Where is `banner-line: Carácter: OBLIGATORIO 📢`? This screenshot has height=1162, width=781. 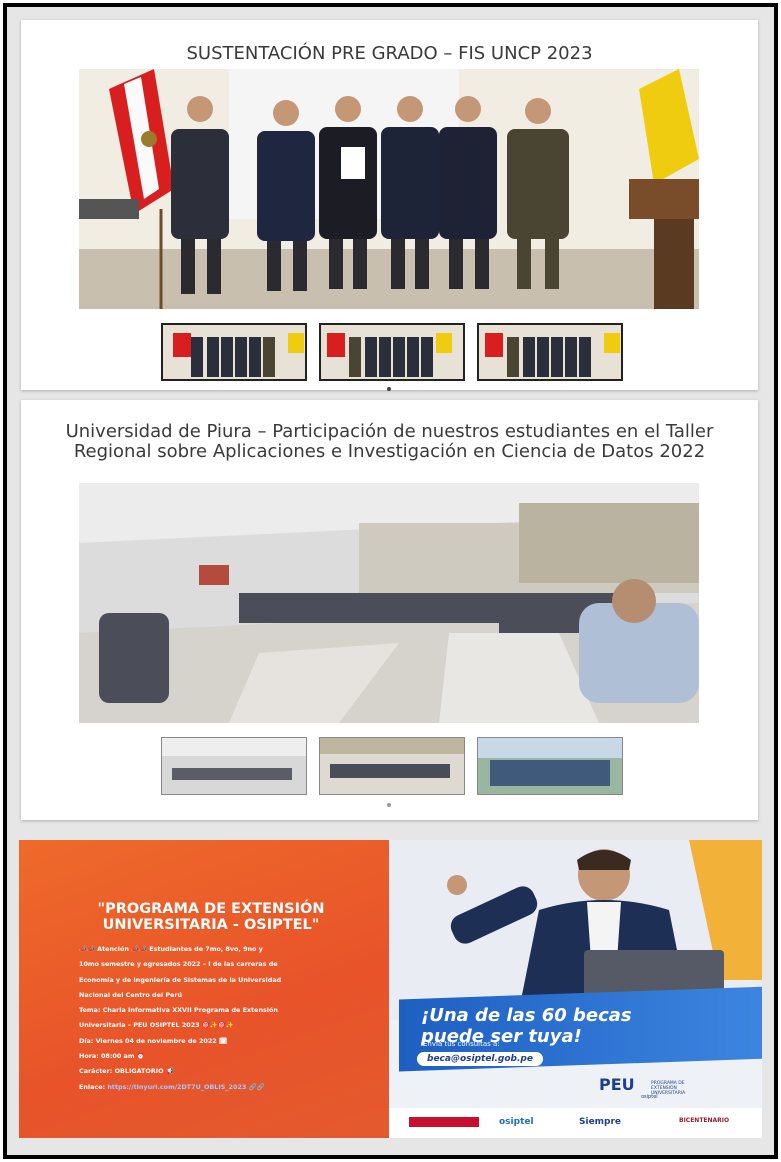 banner-line: Carácter: OBLIGATORIO 📢 is located at coordinates (126, 1071).